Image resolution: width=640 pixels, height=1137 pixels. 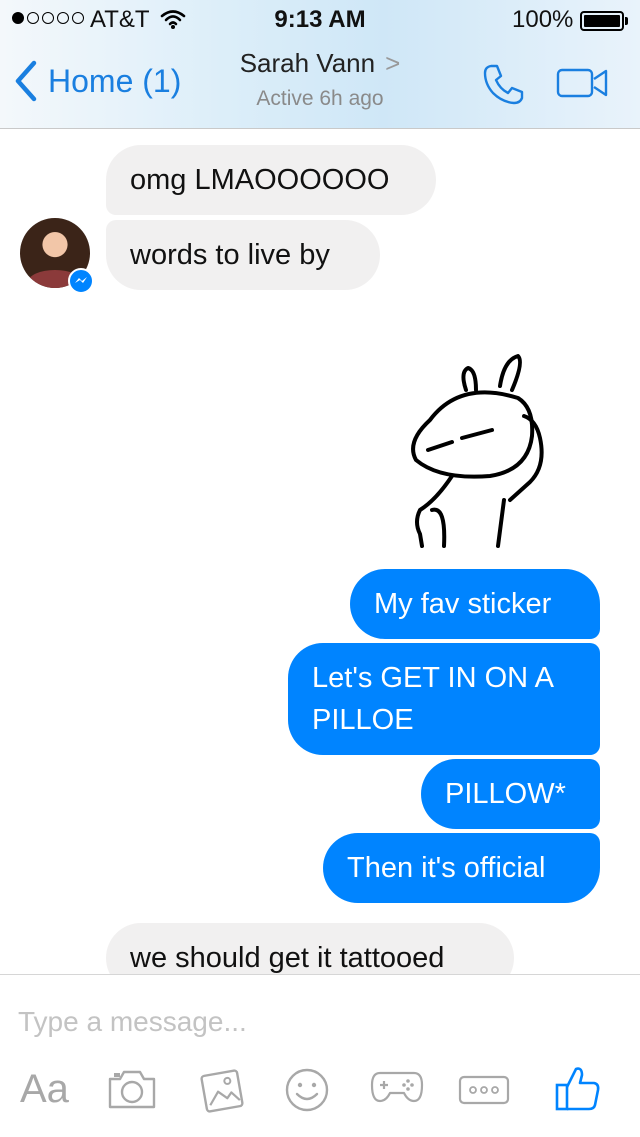 What do you see at coordinates (393, 63) in the screenshot?
I see `chevron-right-icon: >` at bounding box center [393, 63].